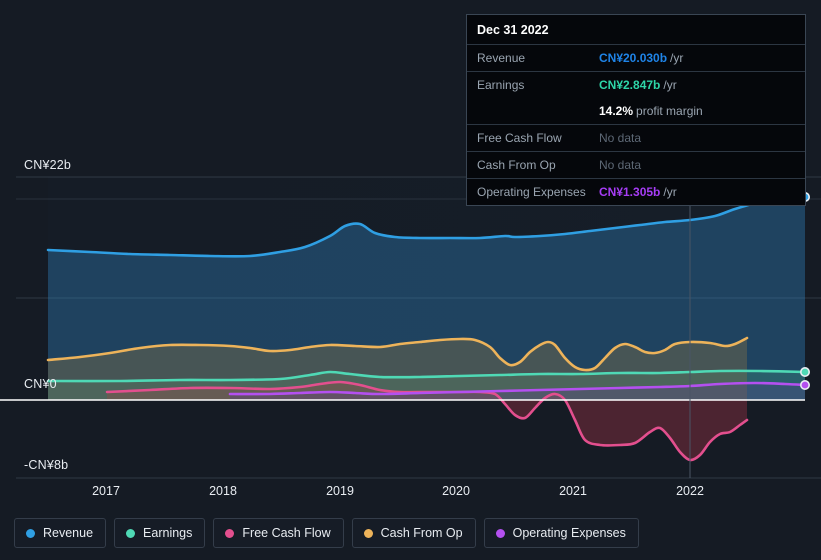 This screenshot has width=821, height=560. What do you see at coordinates (501, 58) in the screenshot?
I see `tooltip-row-label: Revenue` at bounding box center [501, 58].